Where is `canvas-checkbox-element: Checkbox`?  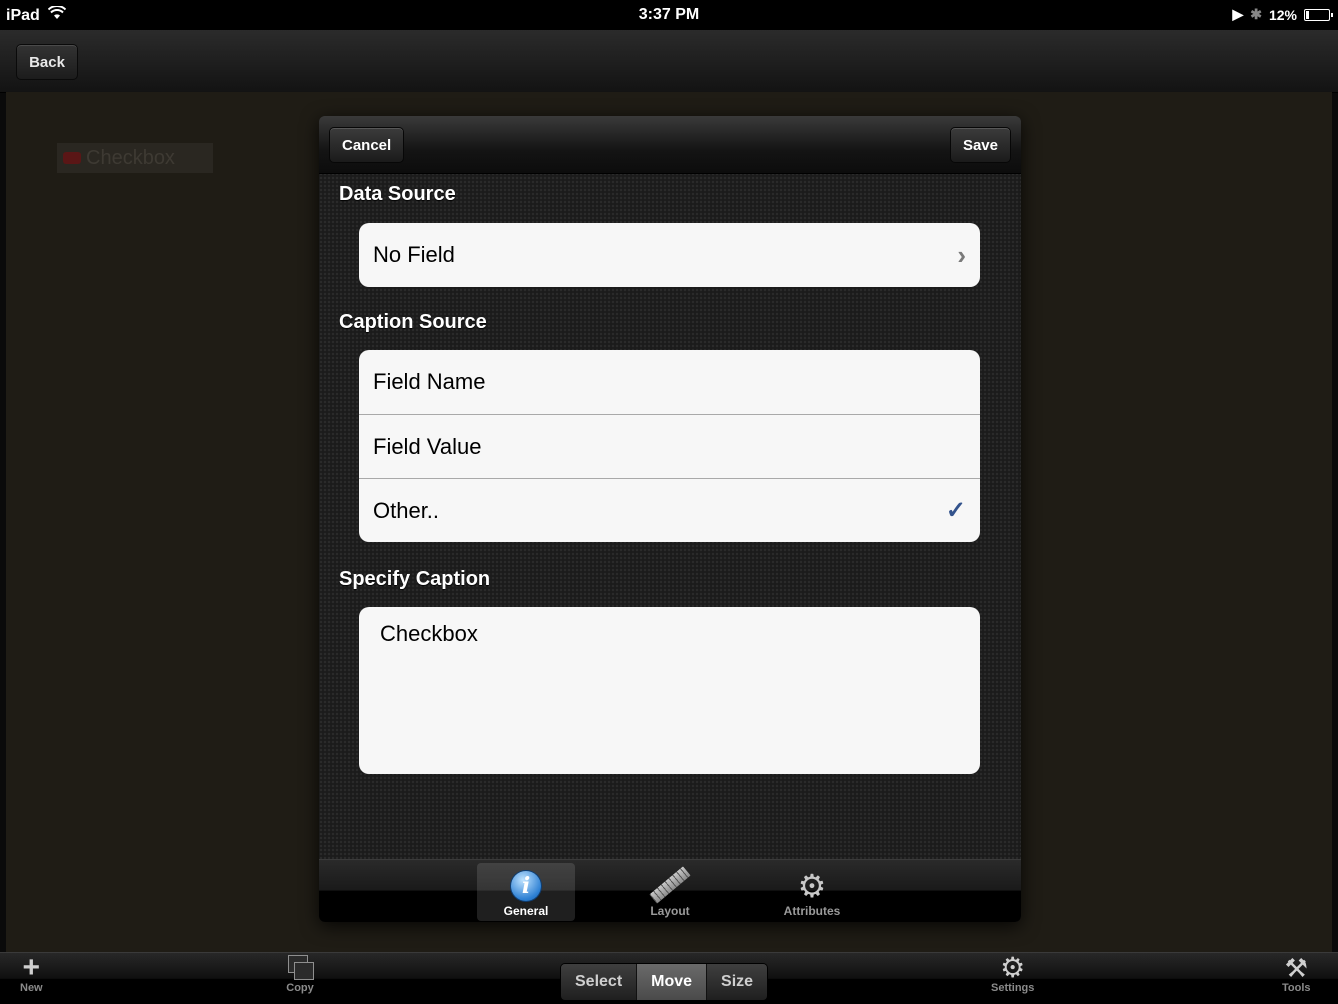 canvas-checkbox-element: Checkbox is located at coordinates (135, 158).